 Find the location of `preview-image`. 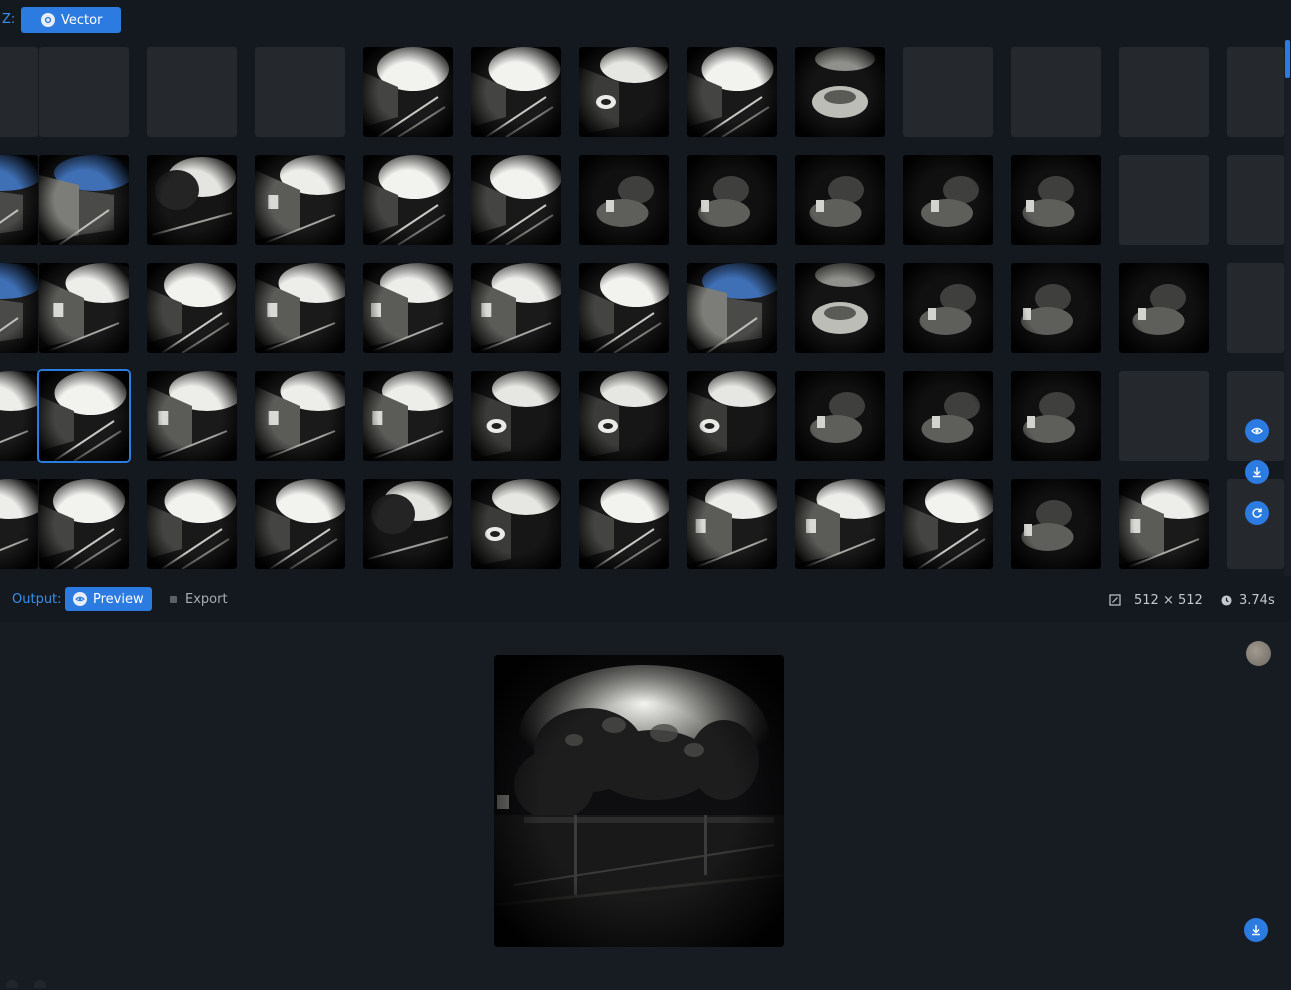

preview-image is located at coordinates (639, 801).